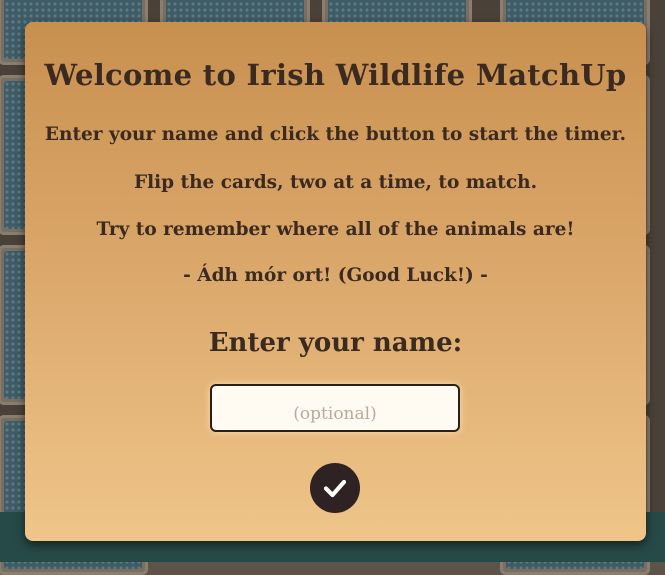 The height and width of the screenshot is (575, 665). I want to click on name-input, so click(335, 408).